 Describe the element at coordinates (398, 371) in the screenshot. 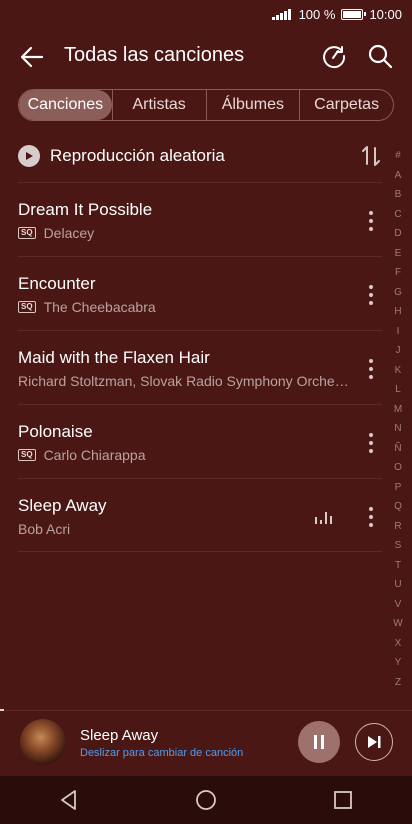

I see `alphabet-index-letter: K` at that location.